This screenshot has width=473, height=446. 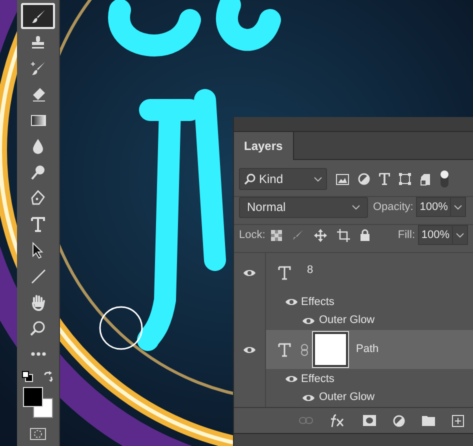 What do you see at coordinates (38, 68) in the screenshot?
I see `healing-brush-icon` at bounding box center [38, 68].